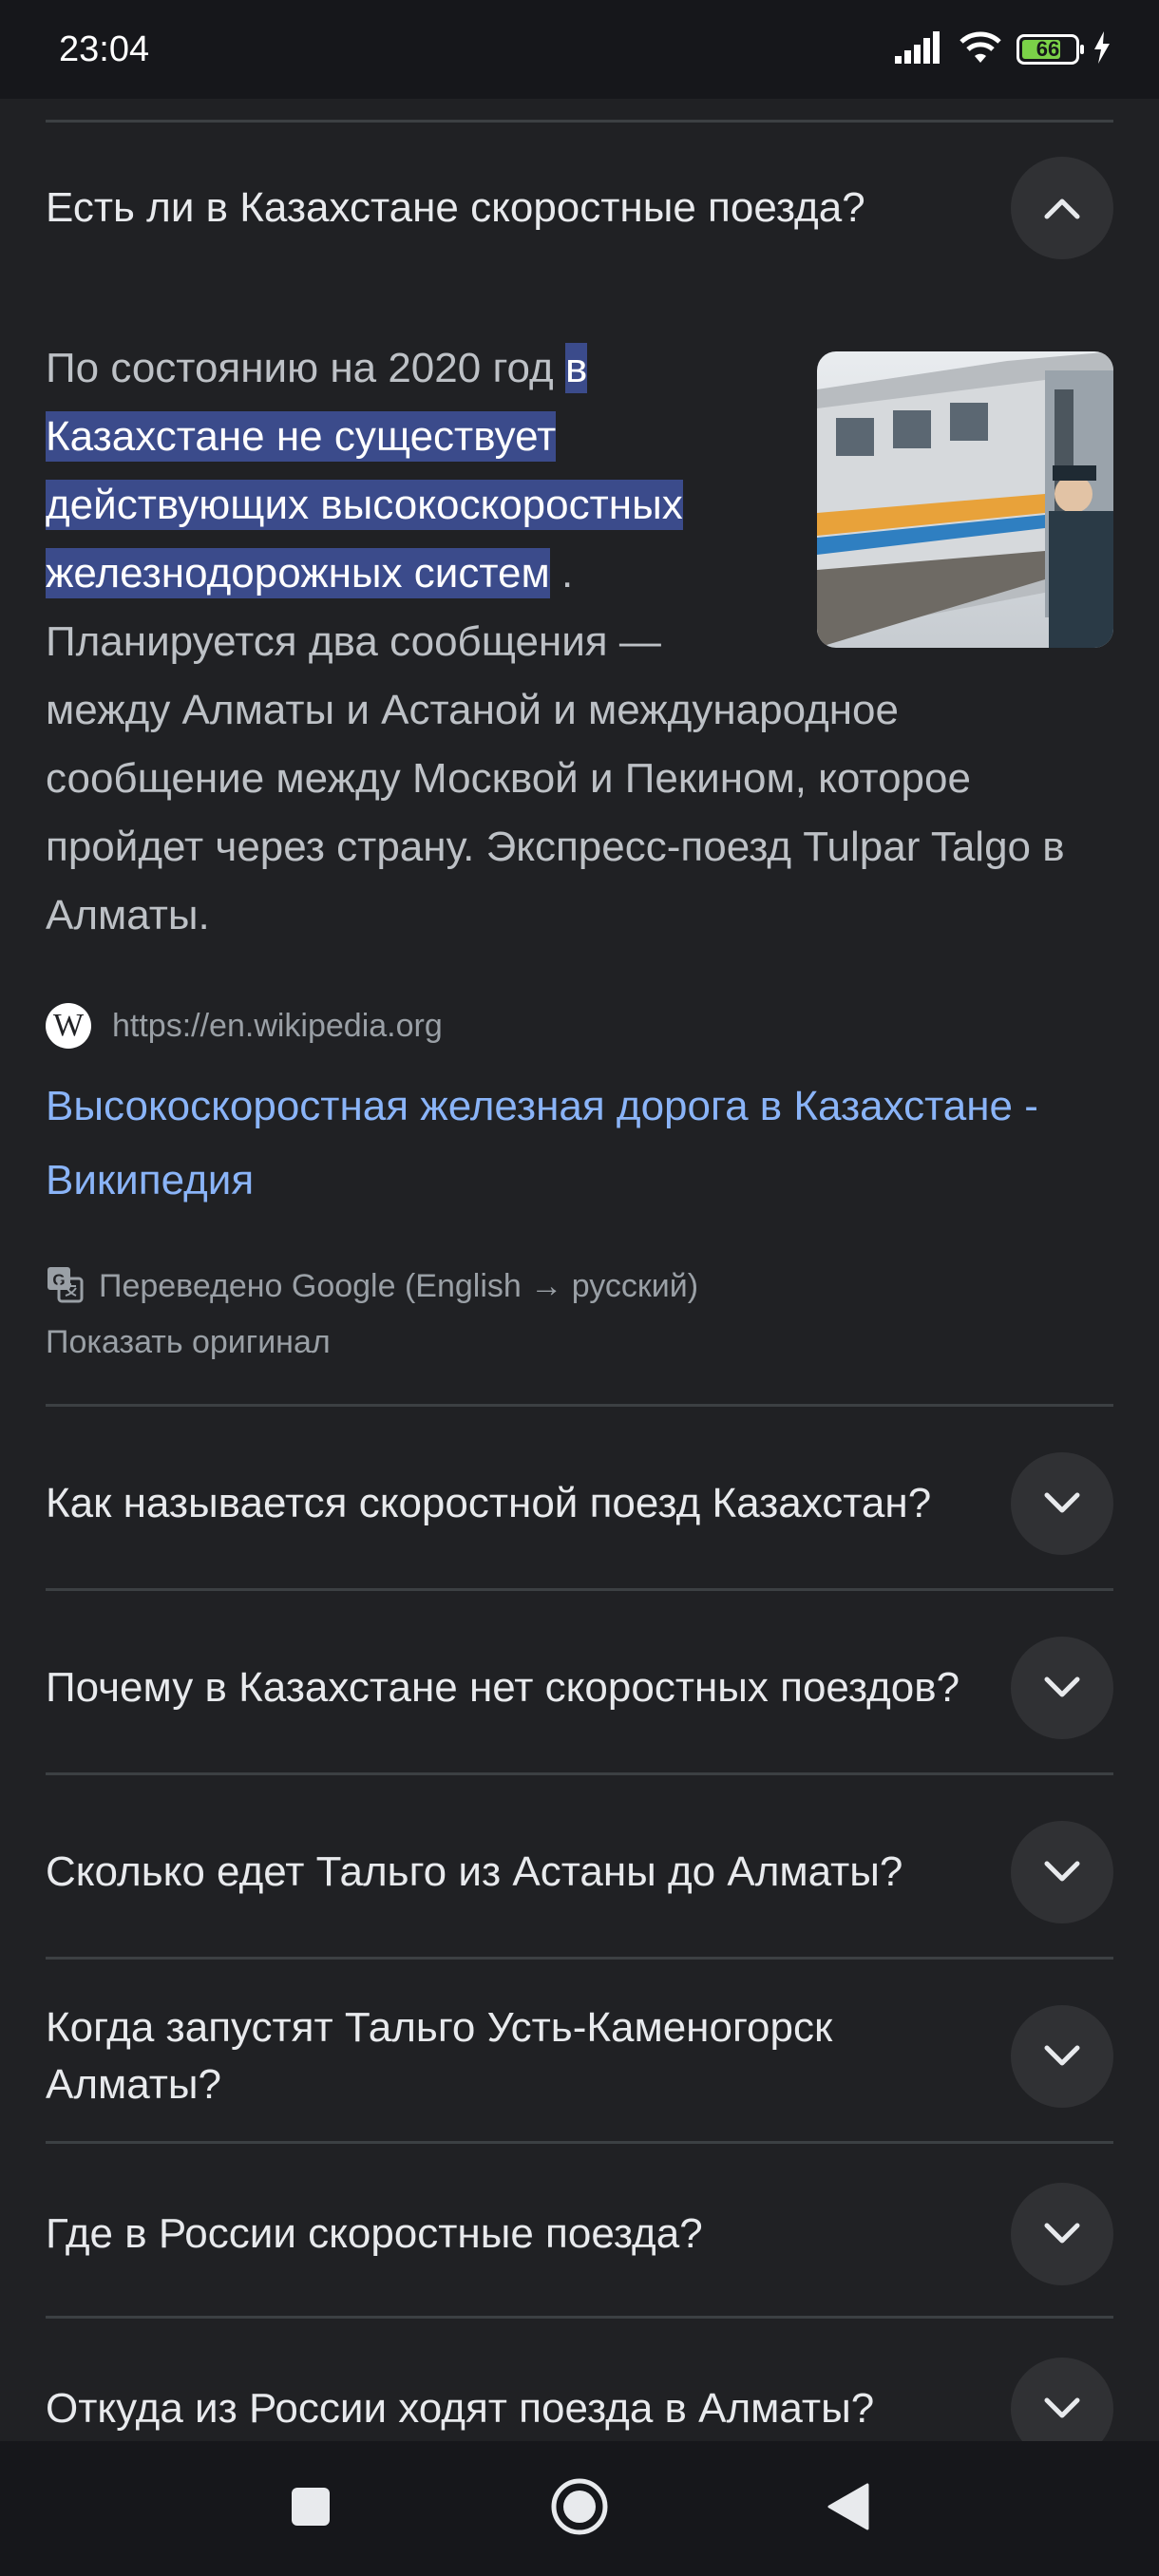 The height and width of the screenshot is (2576, 1159). I want to click on charging-icon, so click(1102, 49).